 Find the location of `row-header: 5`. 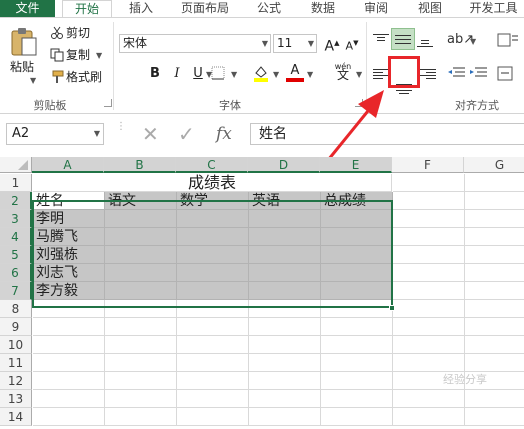

row-header: 5 is located at coordinates (16, 255).